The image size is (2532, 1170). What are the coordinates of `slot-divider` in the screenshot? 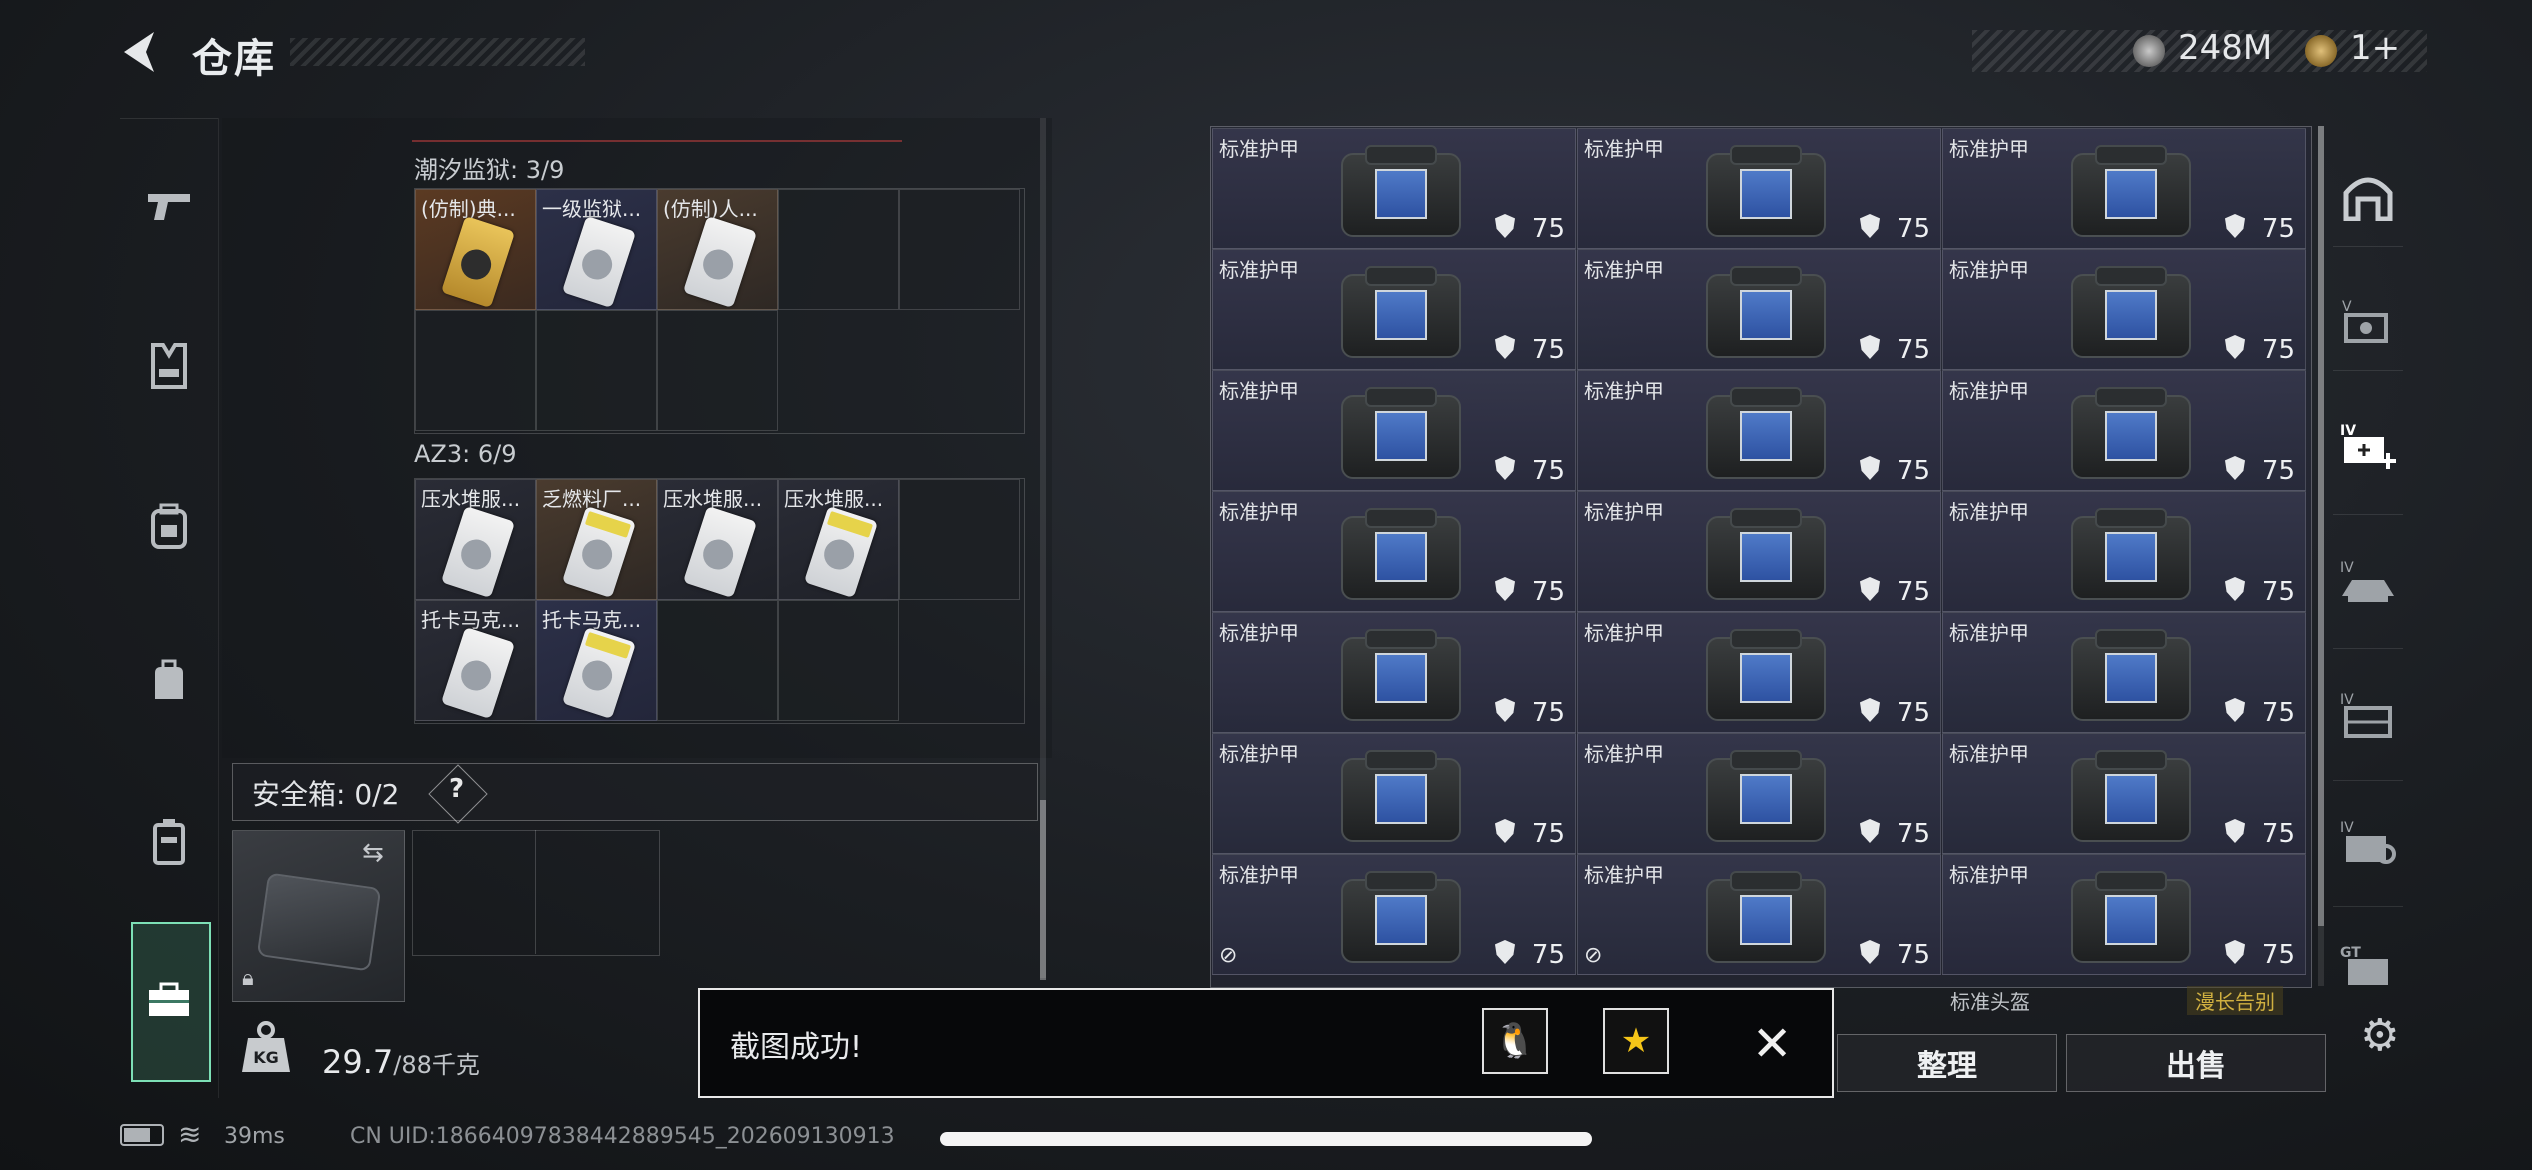 It's located at (535, 892).